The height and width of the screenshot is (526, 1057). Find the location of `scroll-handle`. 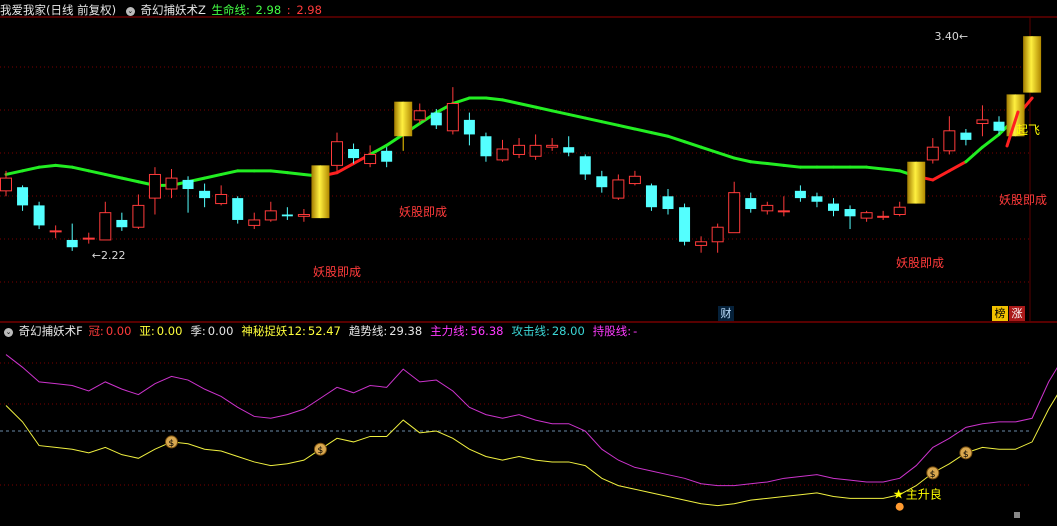

scroll-handle is located at coordinates (1017, 515).